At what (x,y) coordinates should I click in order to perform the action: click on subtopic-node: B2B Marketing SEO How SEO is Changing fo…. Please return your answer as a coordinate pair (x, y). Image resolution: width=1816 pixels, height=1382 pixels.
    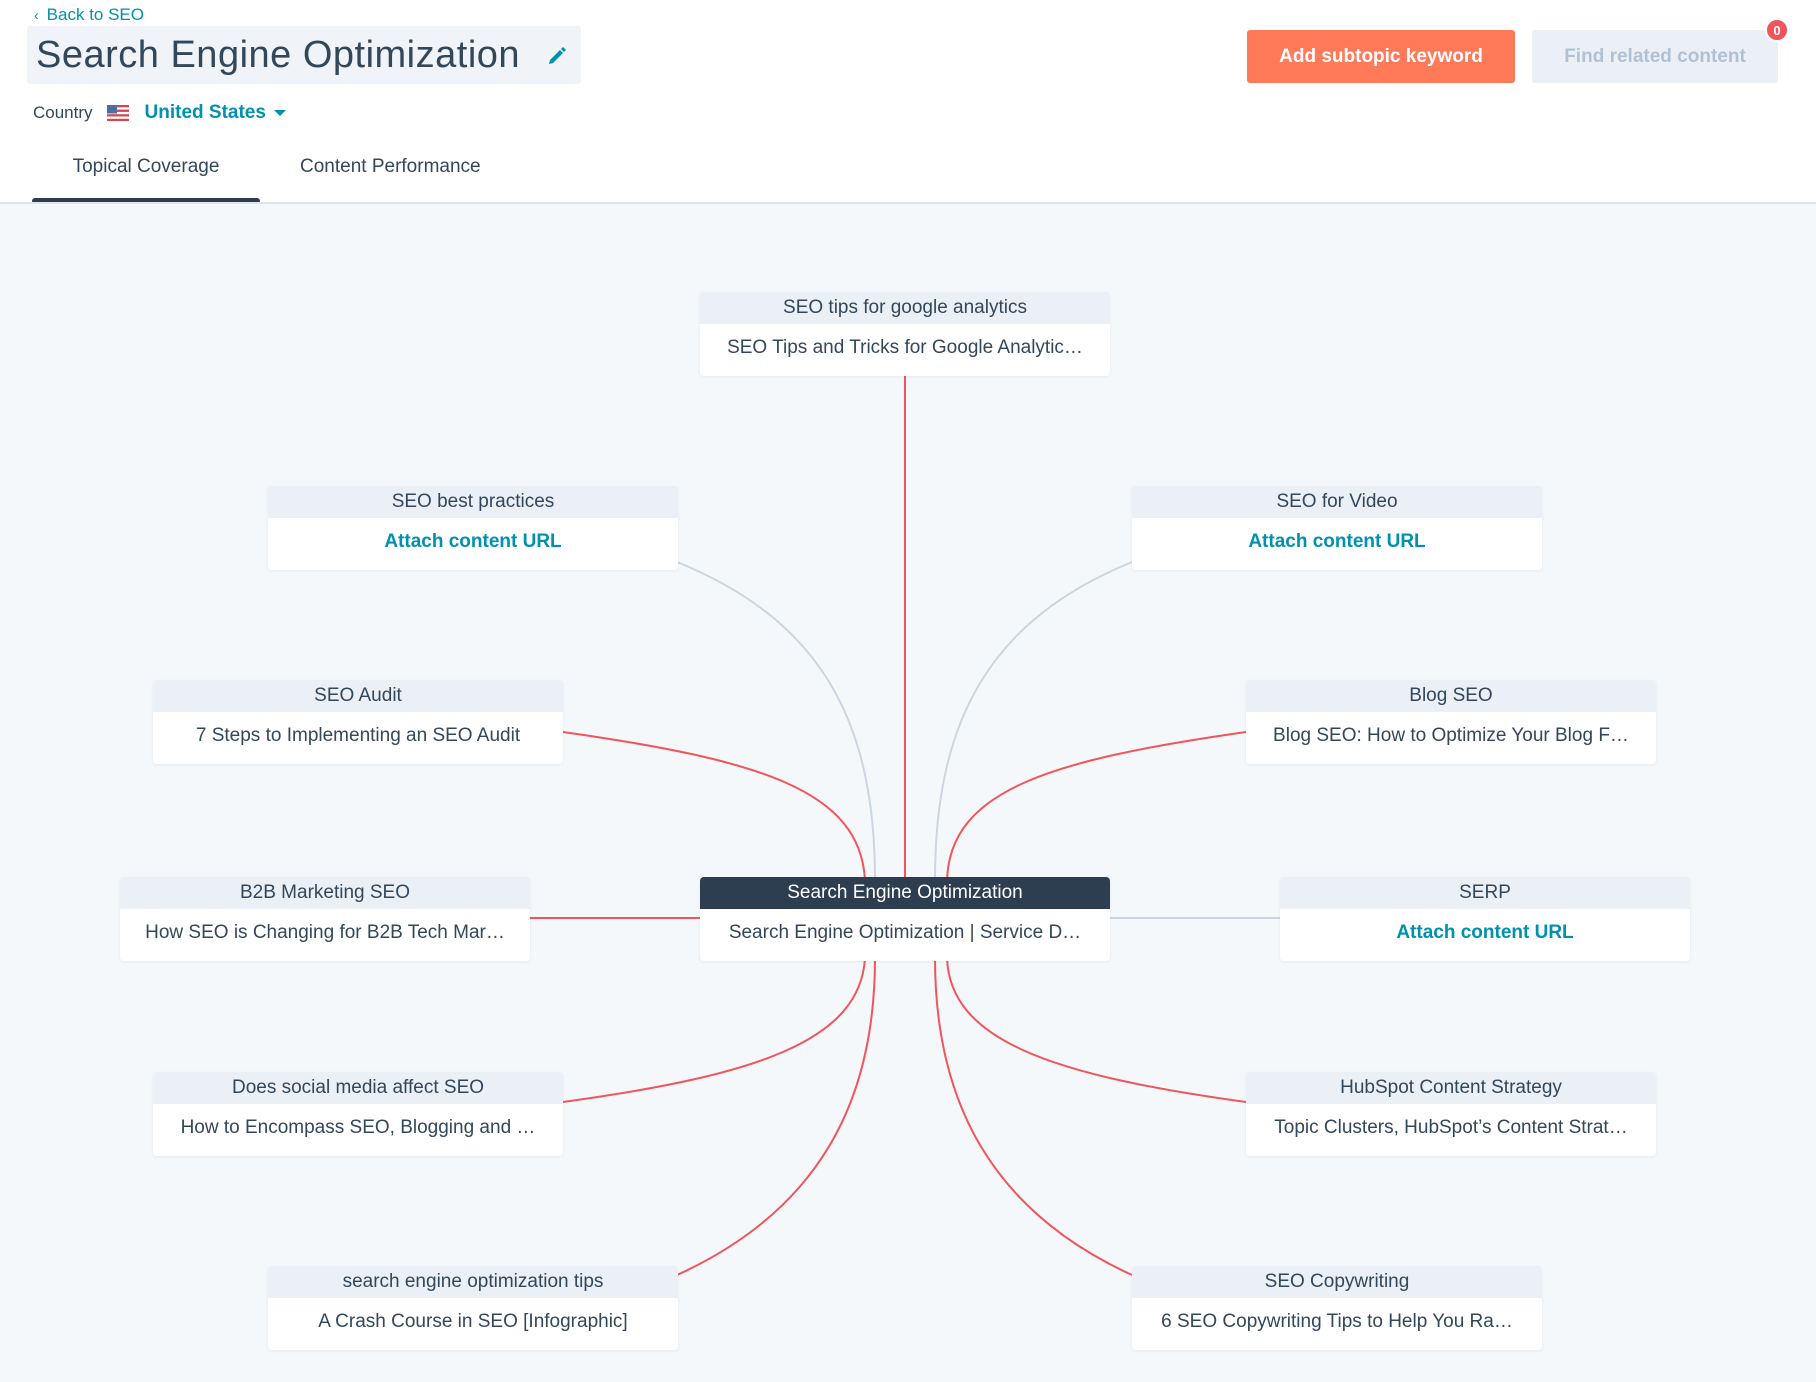
    Looking at the image, I should click on (325, 919).